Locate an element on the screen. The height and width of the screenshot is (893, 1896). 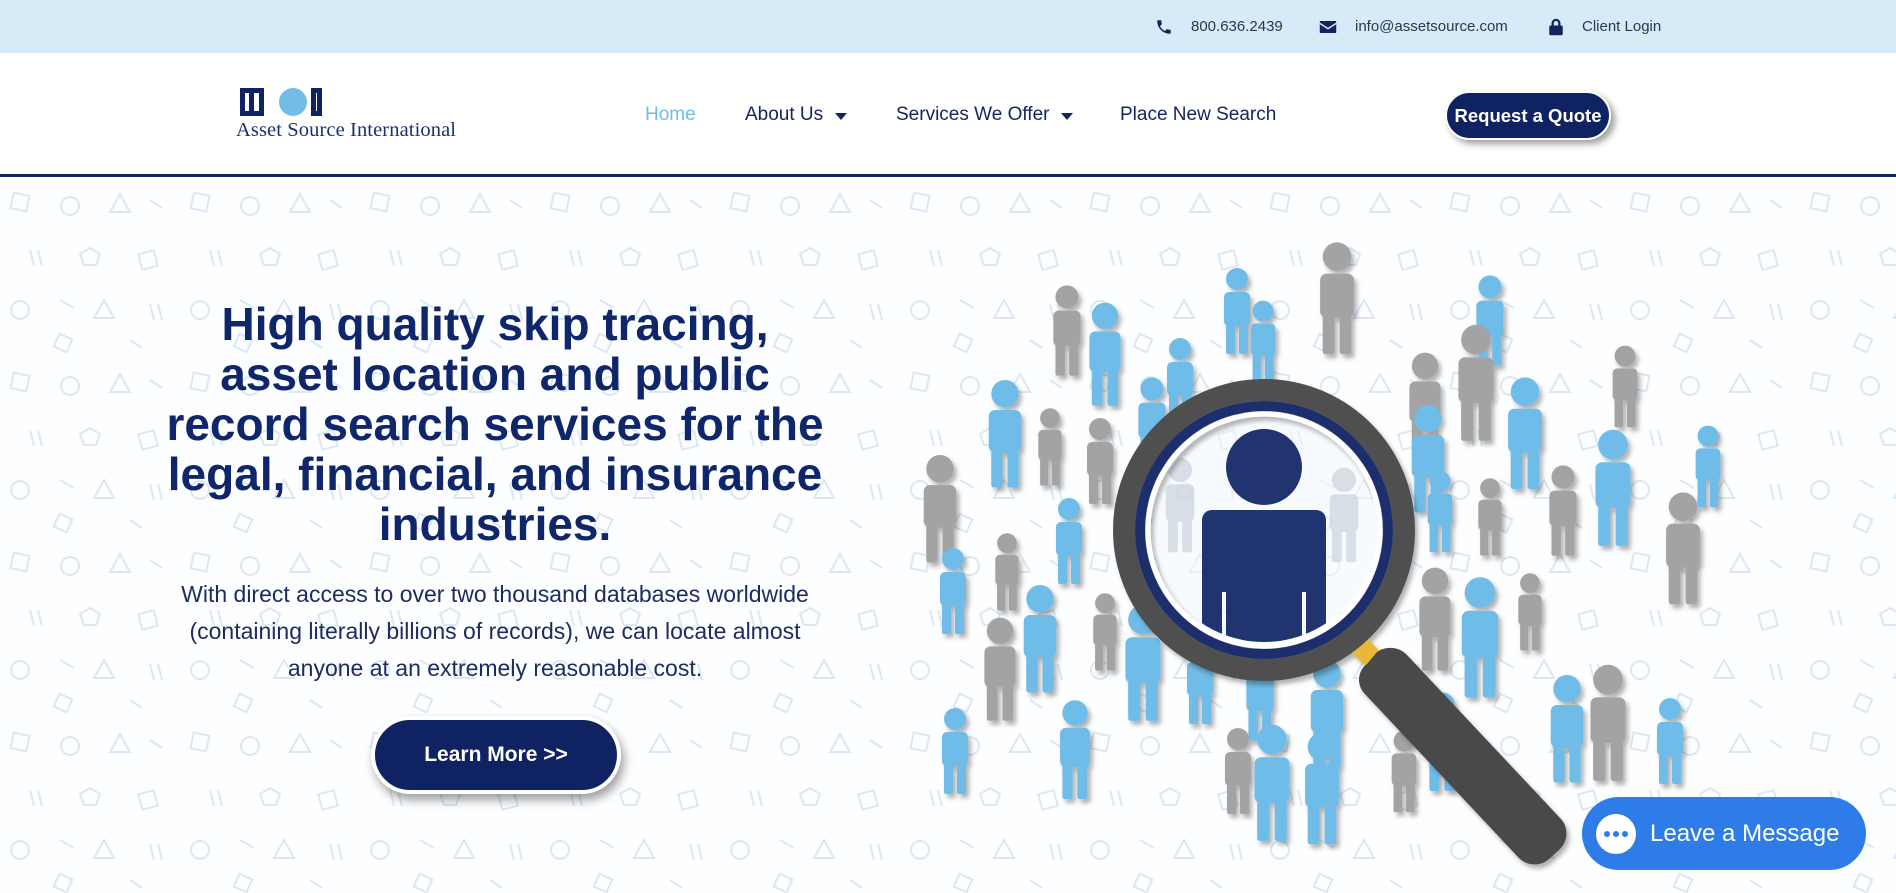
lock-icon is located at coordinates (1556, 26).